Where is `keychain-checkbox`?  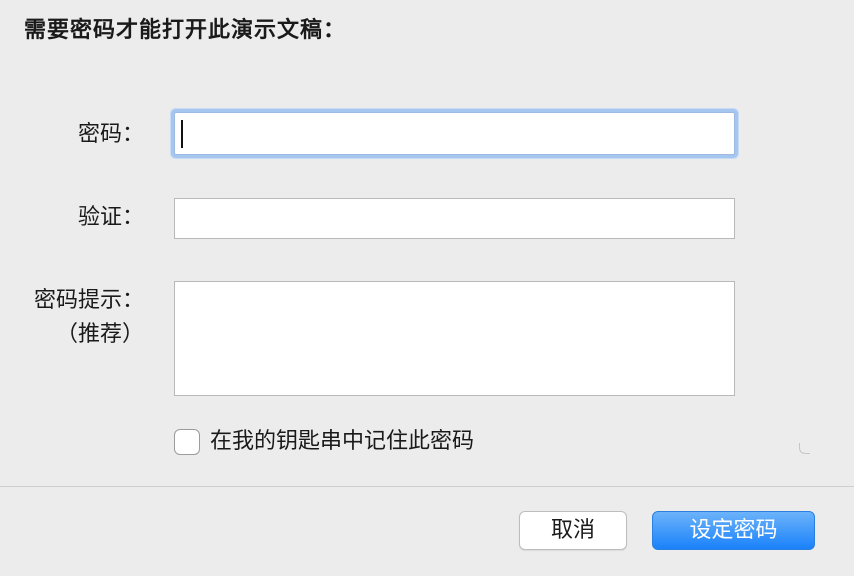
keychain-checkbox is located at coordinates (187, 442).